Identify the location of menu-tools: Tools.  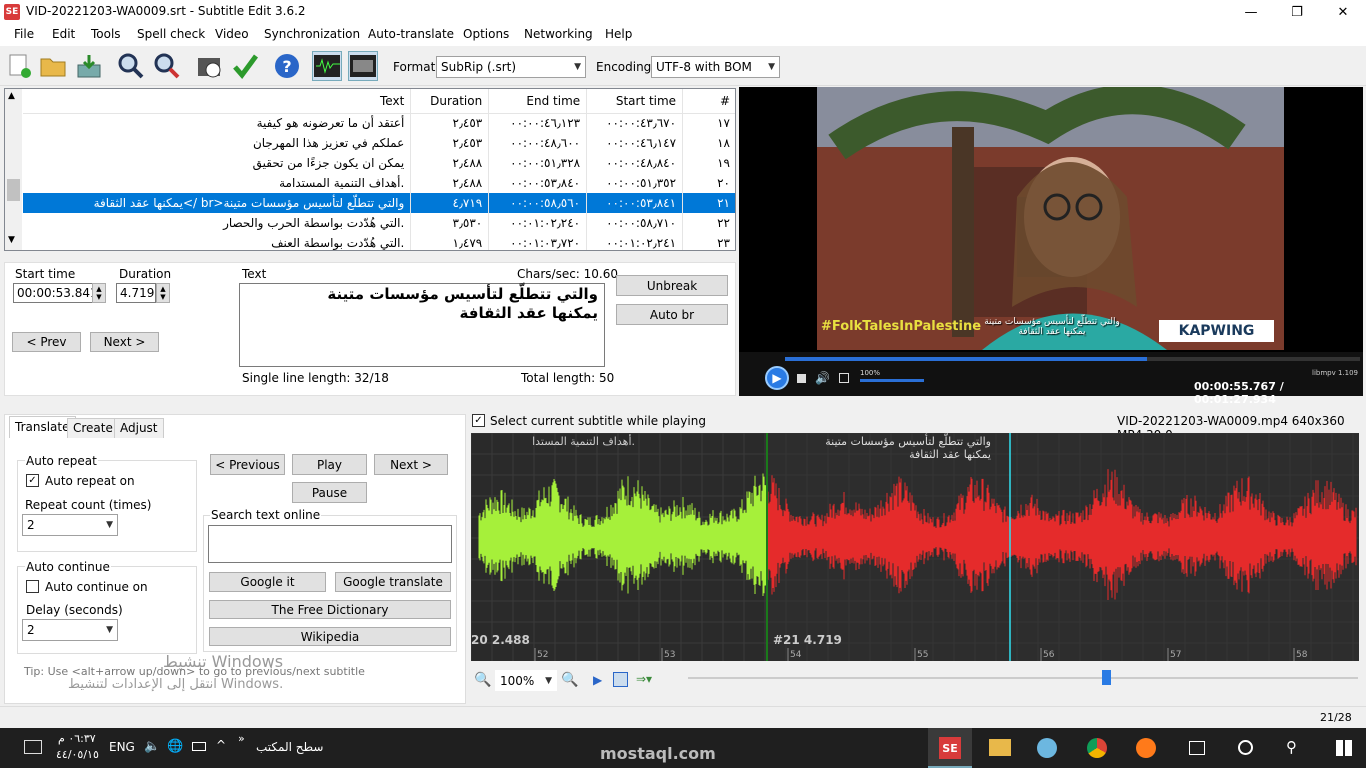
(106, 34).